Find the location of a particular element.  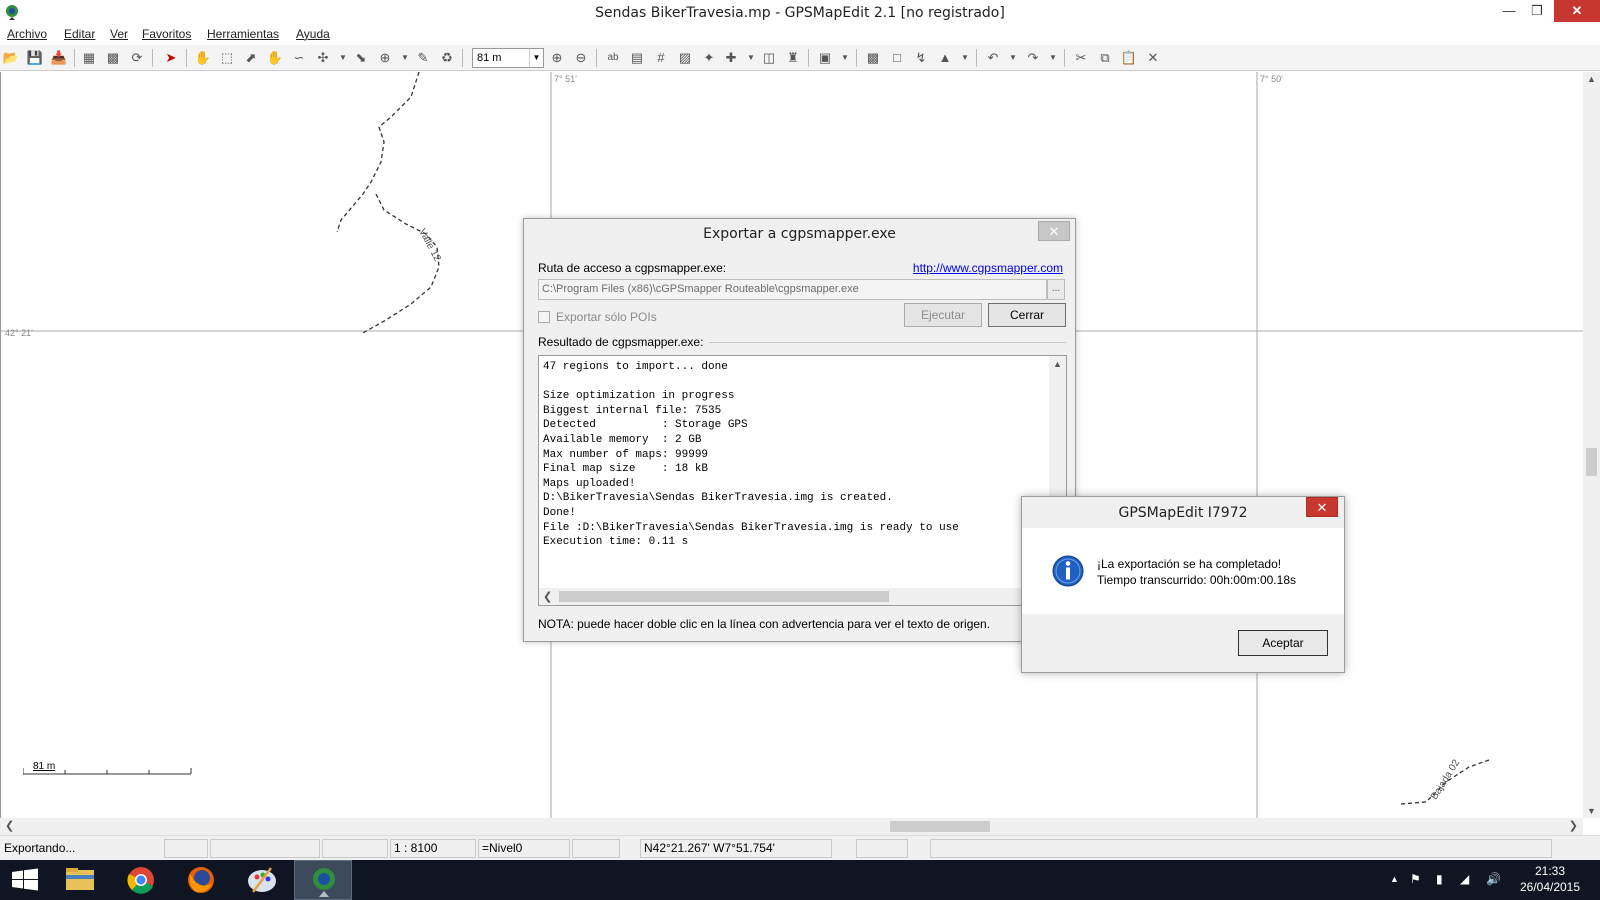

import-icon: 📥 is located at coordinates (59, 58).